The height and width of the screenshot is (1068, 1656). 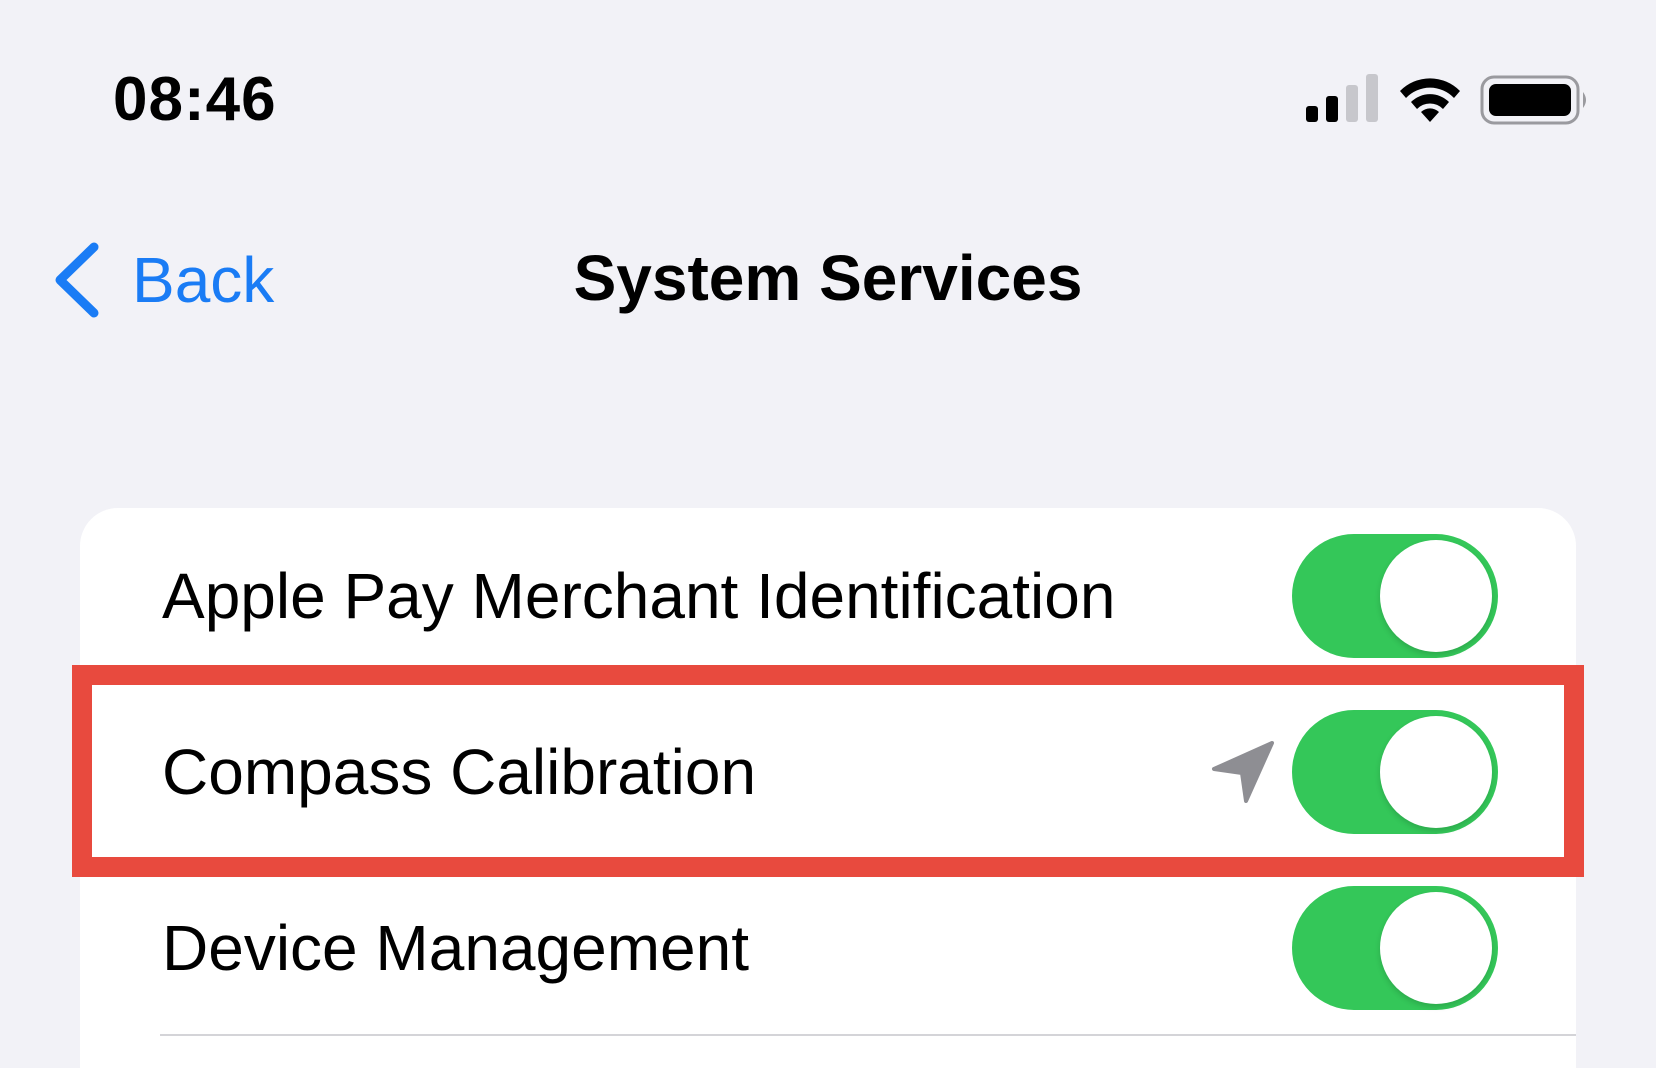 What do you see at coordinates (828, 772) in the screenshot?
I see `setting-row-compass-calibration: Compass Calibration` at bounding box center [828, 772].